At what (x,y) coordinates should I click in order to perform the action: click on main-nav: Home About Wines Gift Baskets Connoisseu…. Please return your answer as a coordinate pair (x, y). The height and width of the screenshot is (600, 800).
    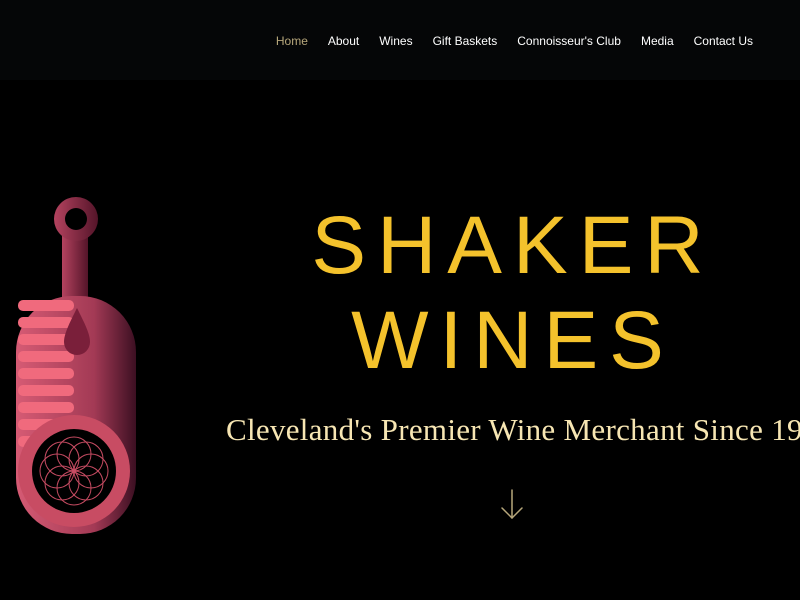
    Looking at the image, I should click on (514, 41).